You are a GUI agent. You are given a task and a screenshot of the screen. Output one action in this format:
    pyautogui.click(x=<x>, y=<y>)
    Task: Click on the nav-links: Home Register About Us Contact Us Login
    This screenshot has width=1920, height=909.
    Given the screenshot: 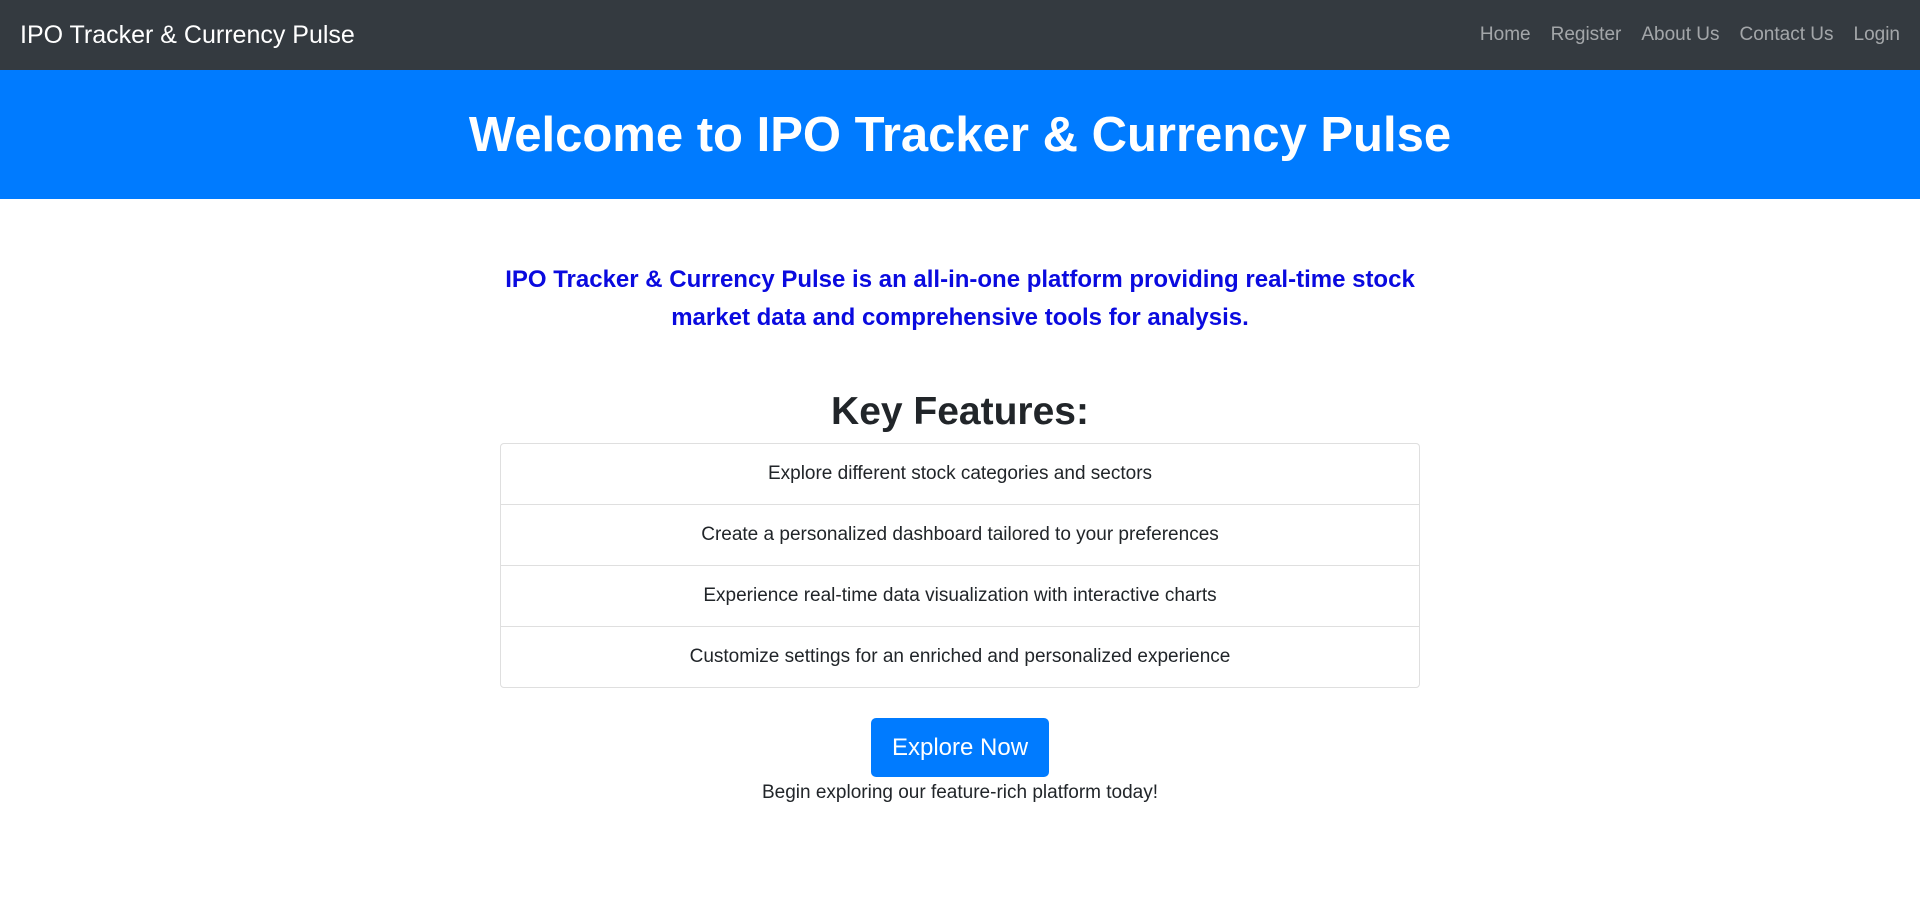 What is the action you would take?
    pyautogui.click(x=1685, y=35)
    